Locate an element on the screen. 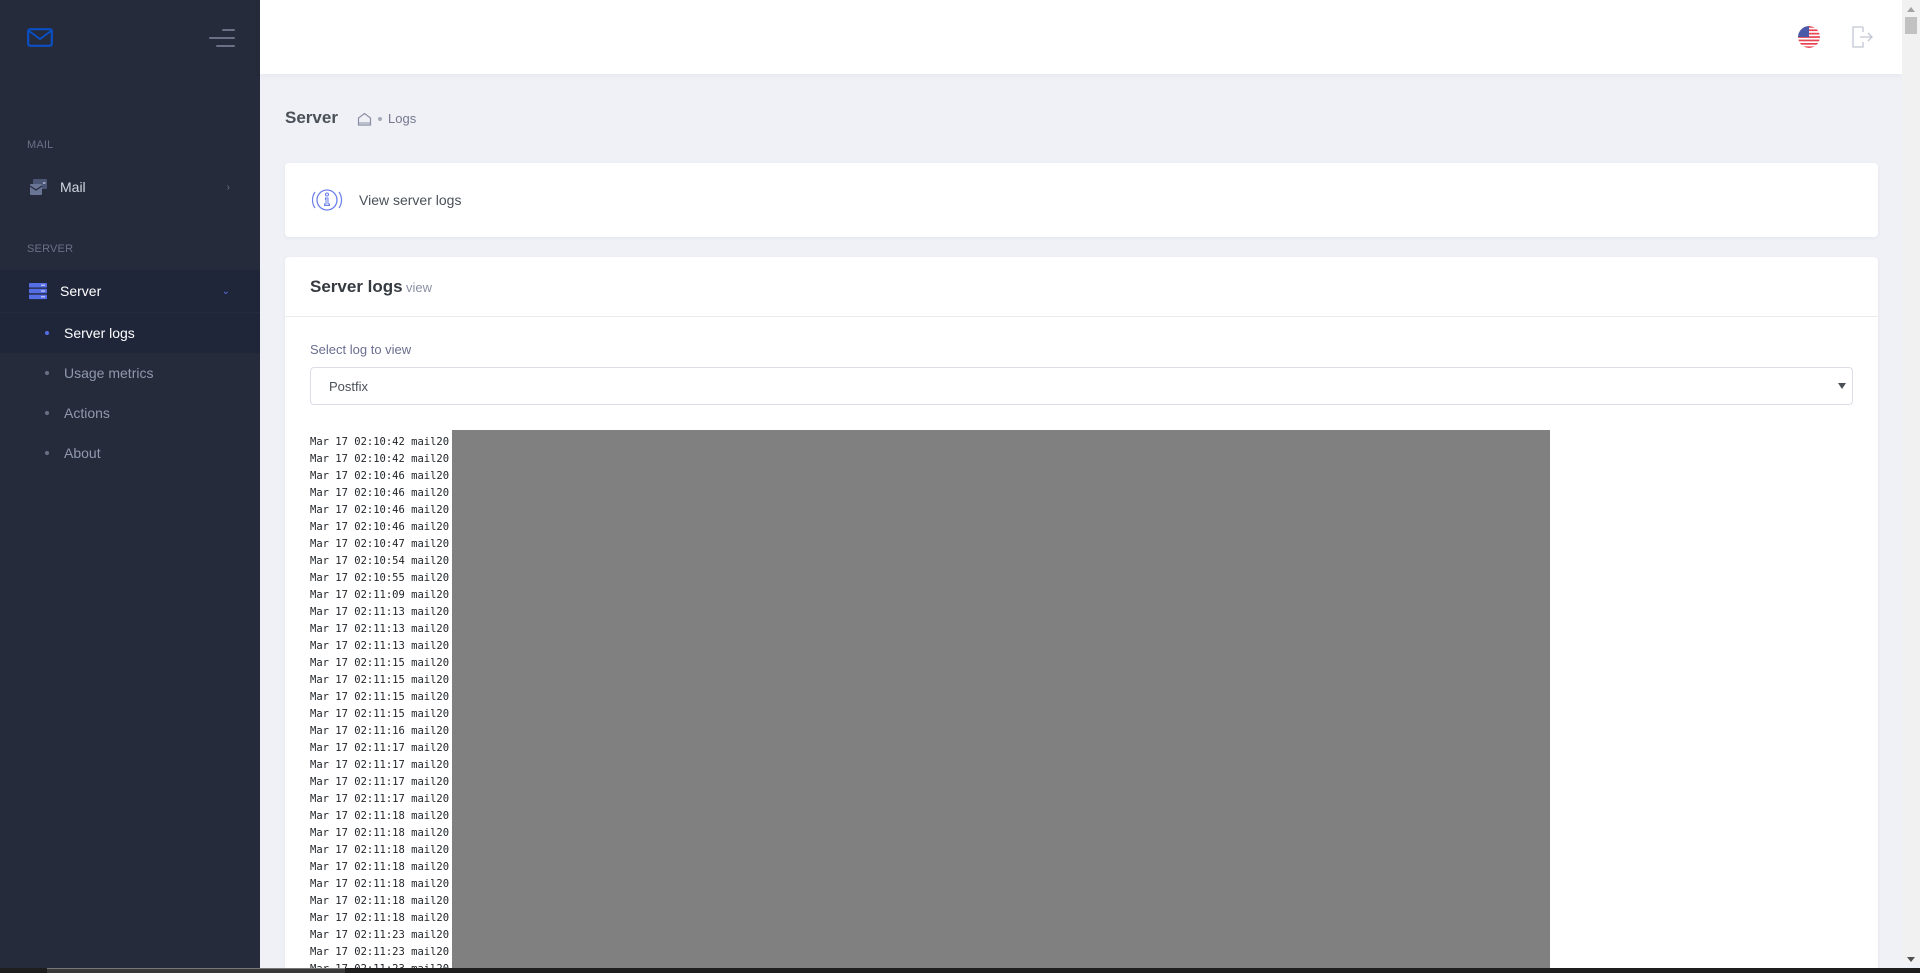 Image resolution: width=1920 pixels, height=973 pixels. log-line: Mar 17 02:10:54 mail20 is located at coordinates (380, 561).